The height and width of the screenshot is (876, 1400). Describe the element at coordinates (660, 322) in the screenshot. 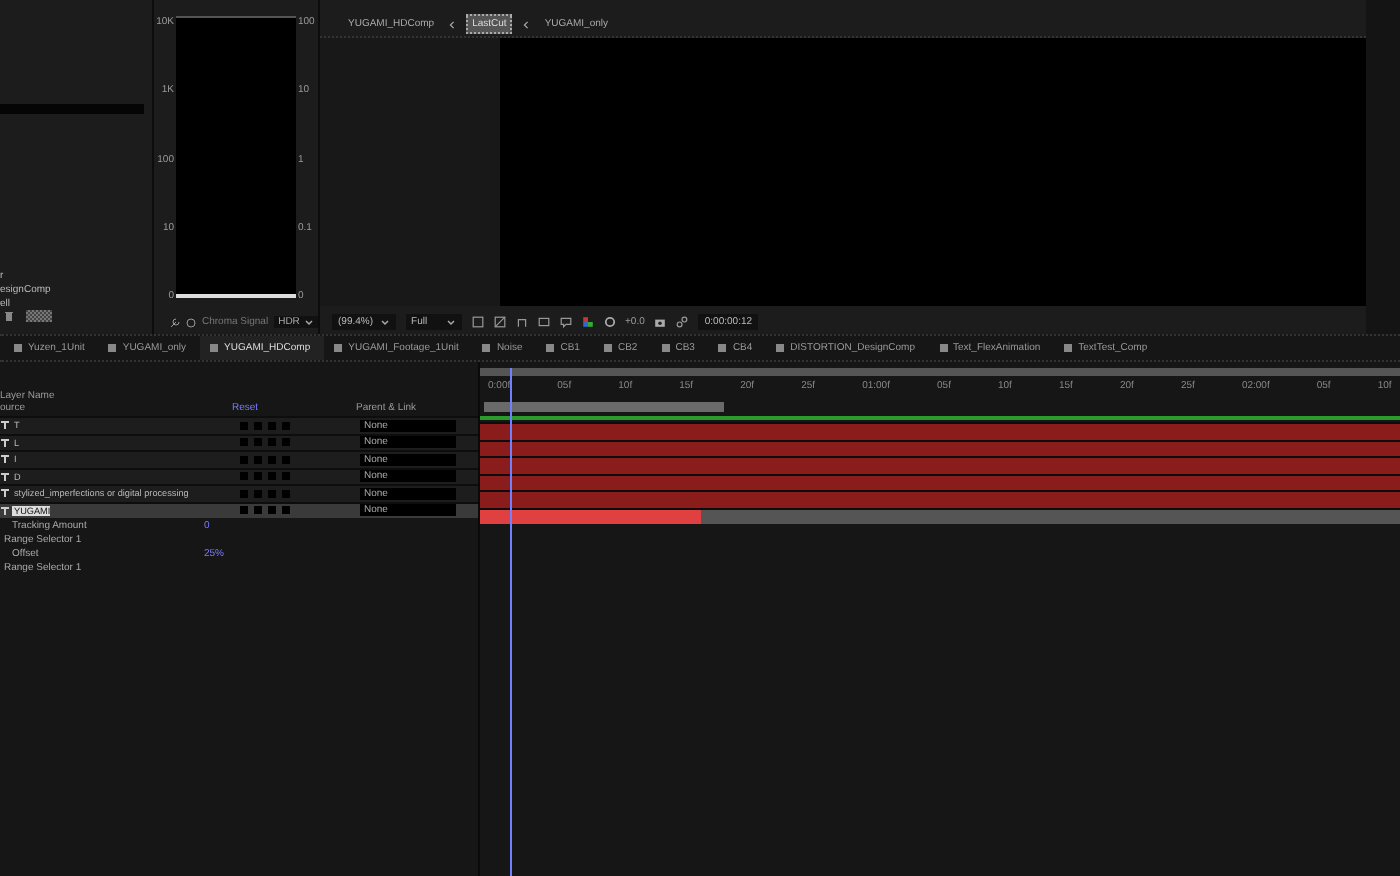

I see `camera-icon` at that location.